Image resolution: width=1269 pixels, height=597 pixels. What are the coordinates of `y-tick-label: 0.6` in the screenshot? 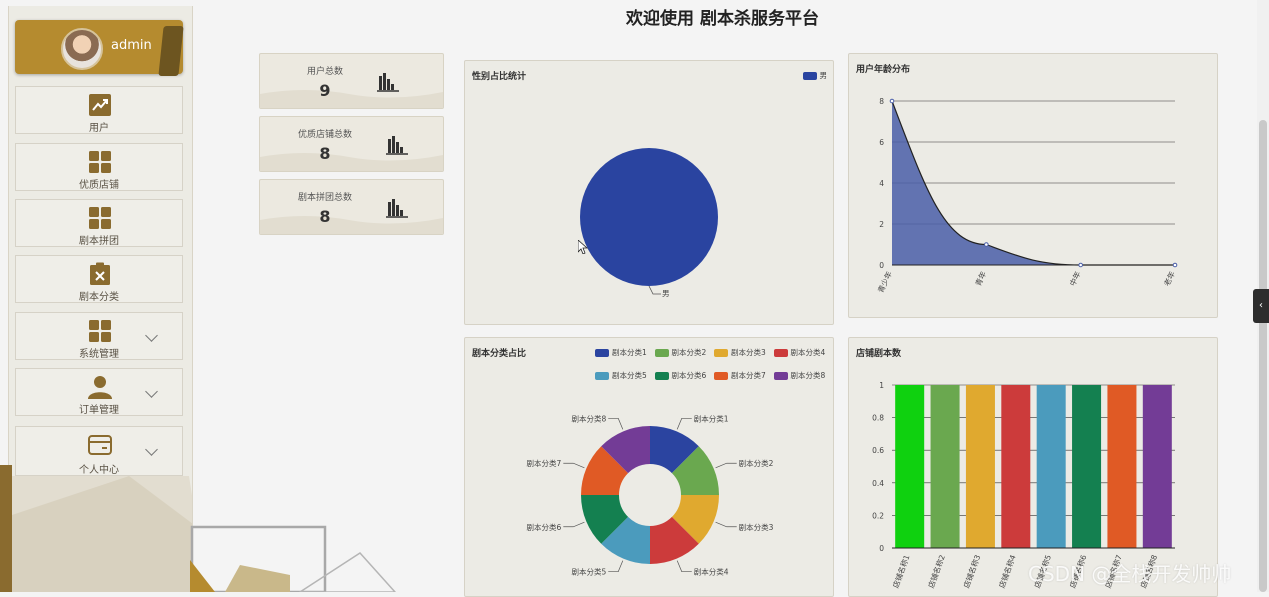 It's located at (878, 450).